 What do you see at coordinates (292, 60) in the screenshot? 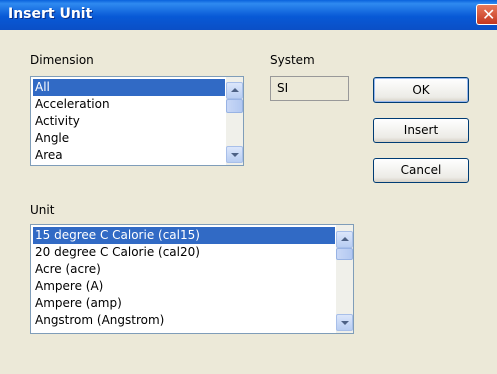
I see `system-label: System` at bounding box center [292, 60].